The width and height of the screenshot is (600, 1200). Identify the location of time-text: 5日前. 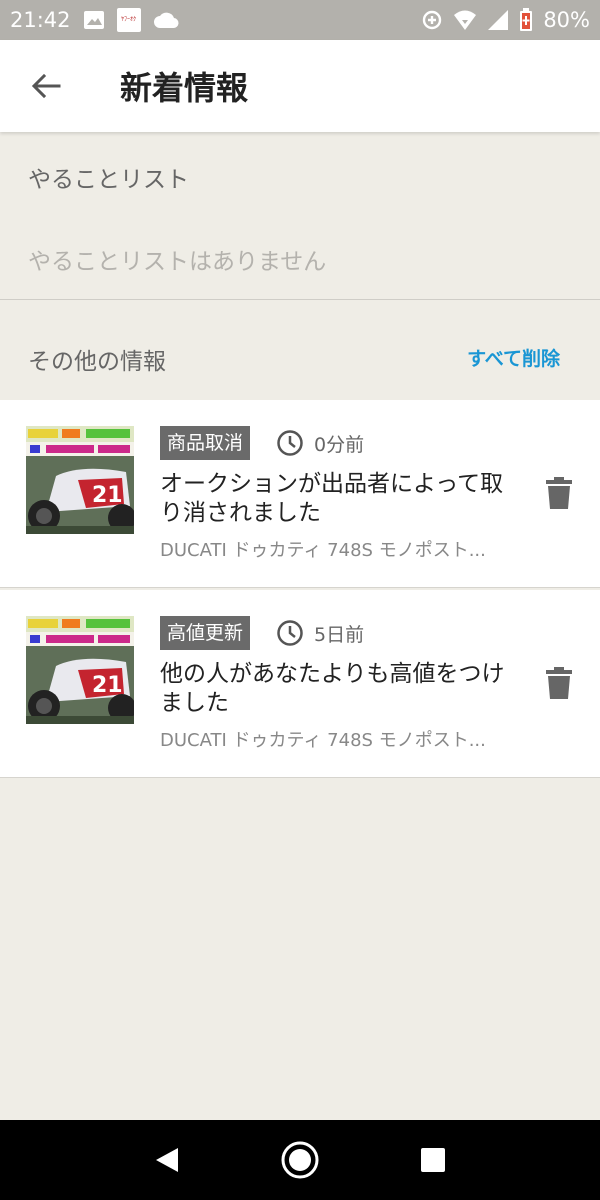
(339, 634).